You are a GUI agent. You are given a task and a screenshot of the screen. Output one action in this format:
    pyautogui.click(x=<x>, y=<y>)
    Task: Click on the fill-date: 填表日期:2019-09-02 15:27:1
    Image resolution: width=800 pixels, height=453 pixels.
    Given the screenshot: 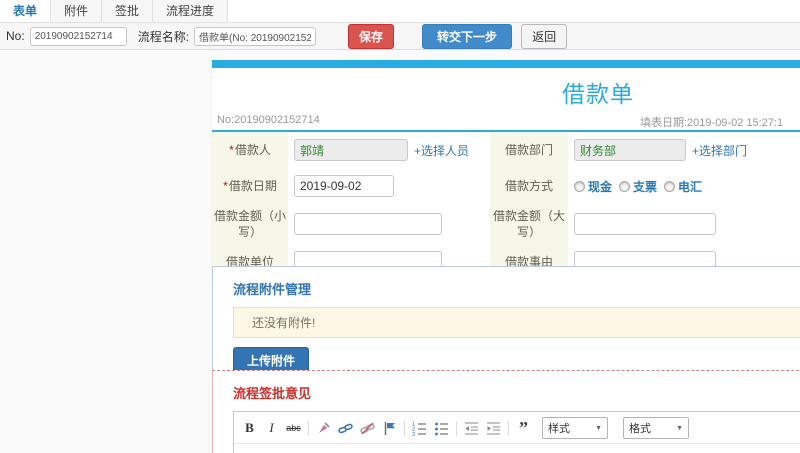 What is the action you would take?
    pyautogui.click(x=712, y=123)
    